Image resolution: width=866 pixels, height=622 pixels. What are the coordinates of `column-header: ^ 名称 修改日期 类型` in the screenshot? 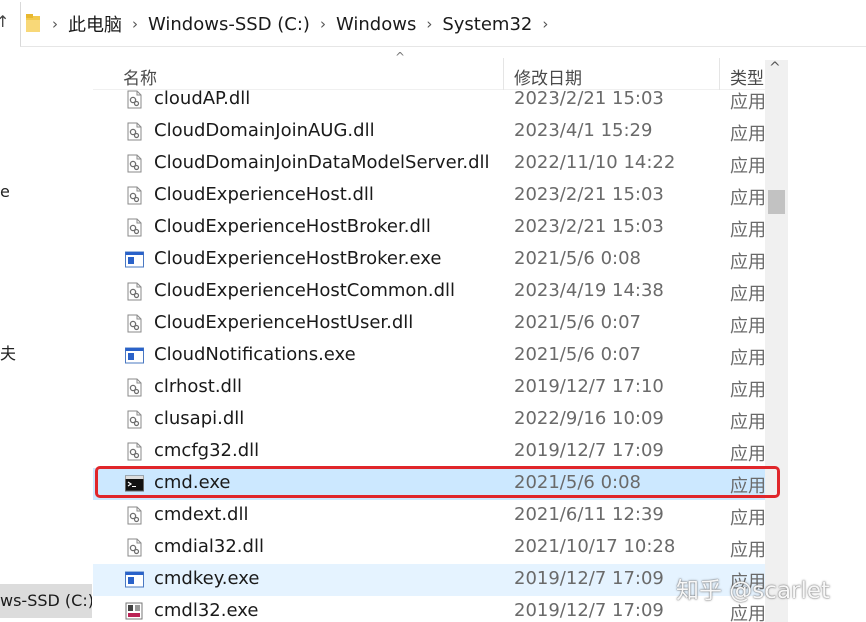 It's located at (440, 70).